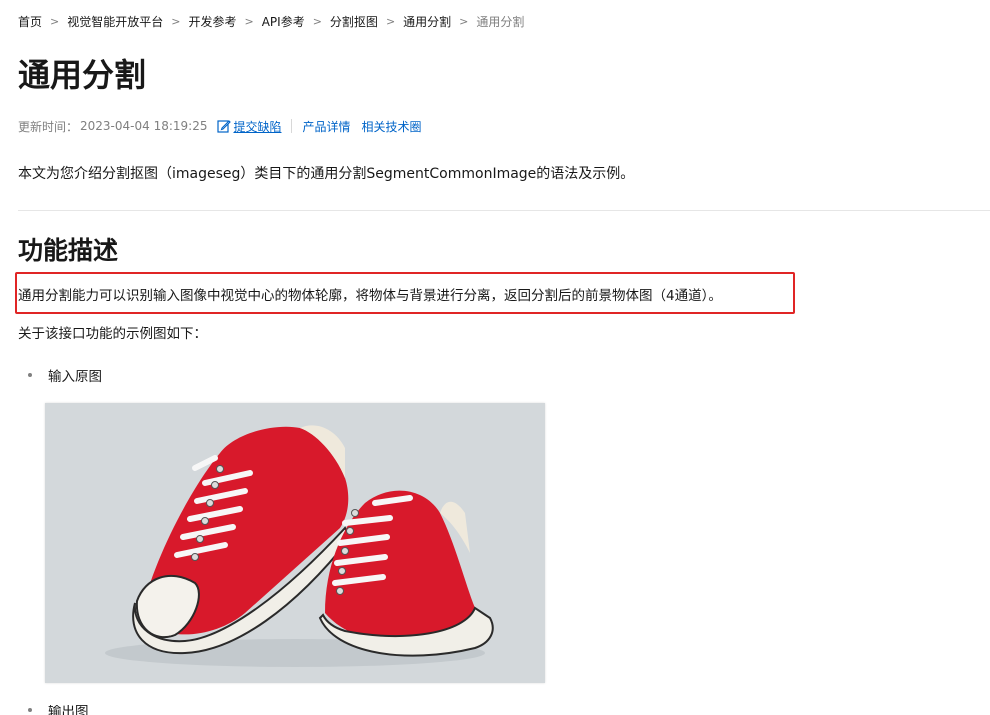 This screenshot has height=715, width=990. What do you see at coordinates (144, 126) in the screenshot?
I see `updated-time: 2023-04-04 18:19:25` at bounding box center [144, 126].